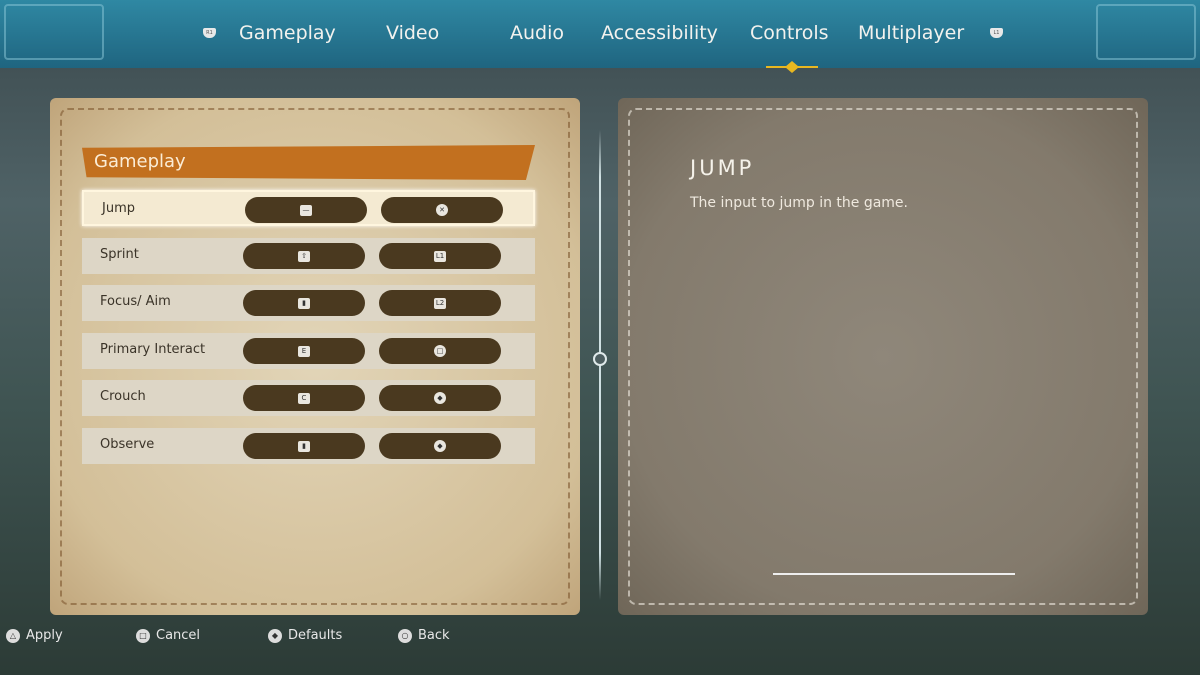  I want to click on tab-accessibility: Accessibility, so click(659, 33).